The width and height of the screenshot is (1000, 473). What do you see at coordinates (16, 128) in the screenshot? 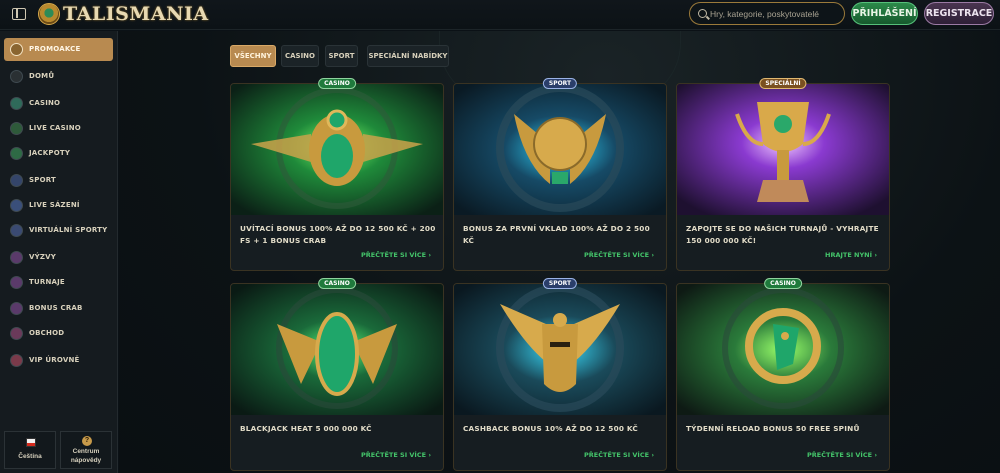
I see `spade-icon` at bounding box center [16, 128].